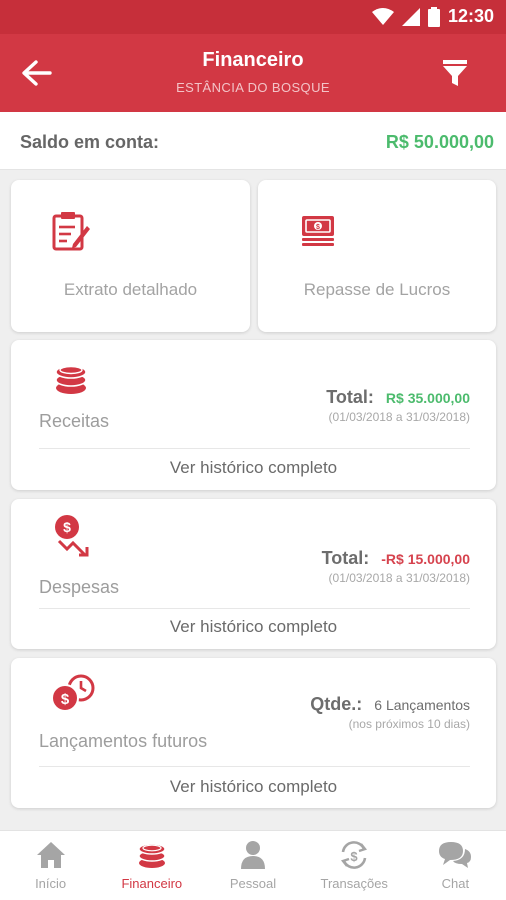 The width and height of the screenshot is (506, 900). Describe the element at coordinates (71, 231) in the screenshot. I see `clipboard-edit-icon` at that location.